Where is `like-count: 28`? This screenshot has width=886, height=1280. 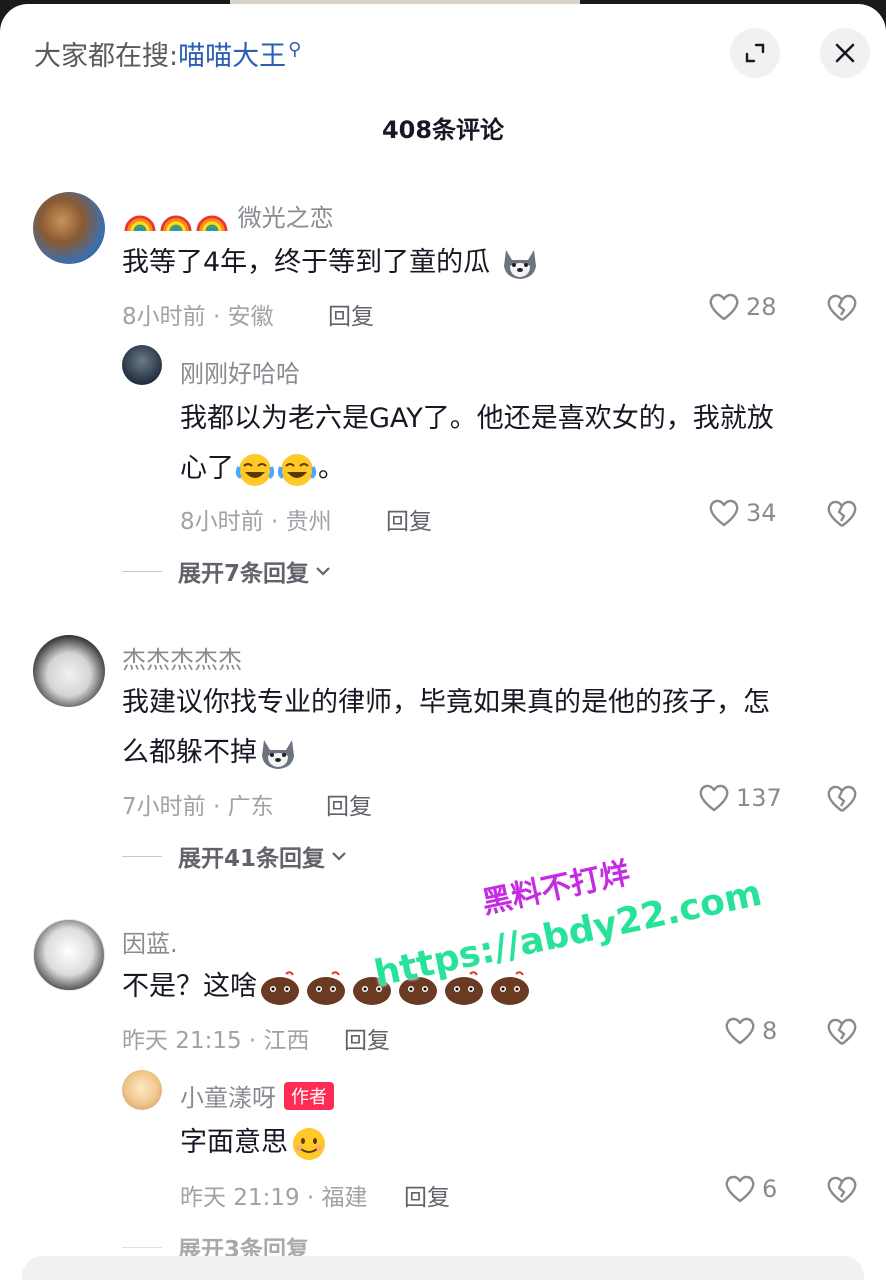 like-count: 28 is located at coordinates (761, 307).